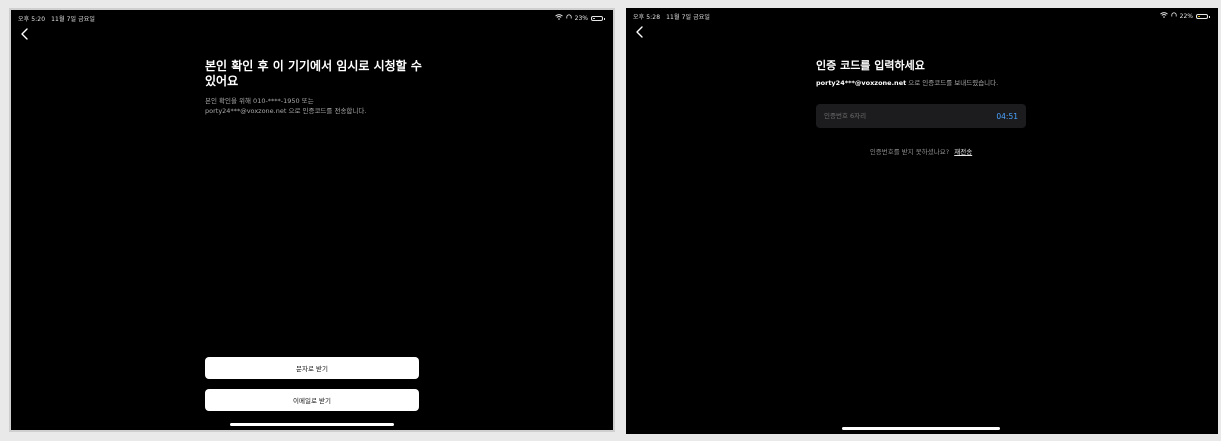 This screenshot has width=1221, height=441. What do you see at coordinates (312, 400) in the screenshot?
I see `receive-by-email-button: 이메일로 받기` at bounding box center [312, 400].